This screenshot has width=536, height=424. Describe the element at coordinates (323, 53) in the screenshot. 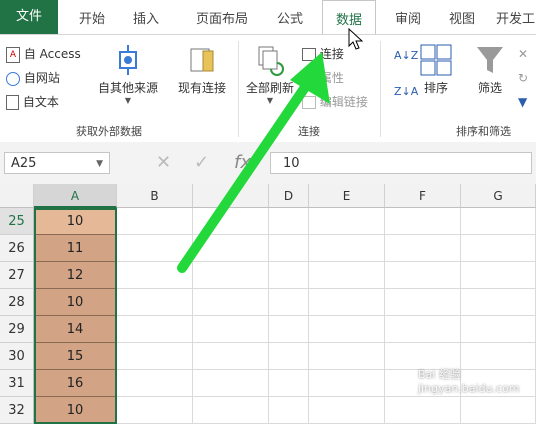

I see `connections-button: 连接` at that location.